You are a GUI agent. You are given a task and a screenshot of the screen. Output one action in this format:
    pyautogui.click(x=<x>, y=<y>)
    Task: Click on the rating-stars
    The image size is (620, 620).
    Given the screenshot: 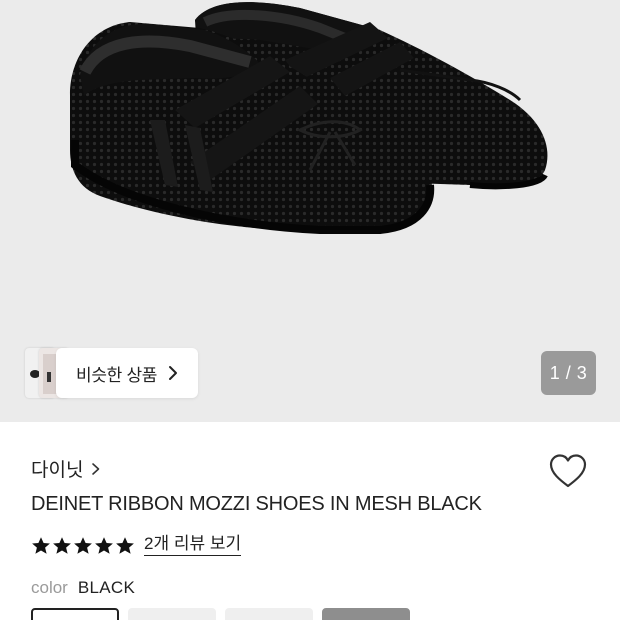 What is the action you would take?
    pyautogui.click(x=83, y=545)
    